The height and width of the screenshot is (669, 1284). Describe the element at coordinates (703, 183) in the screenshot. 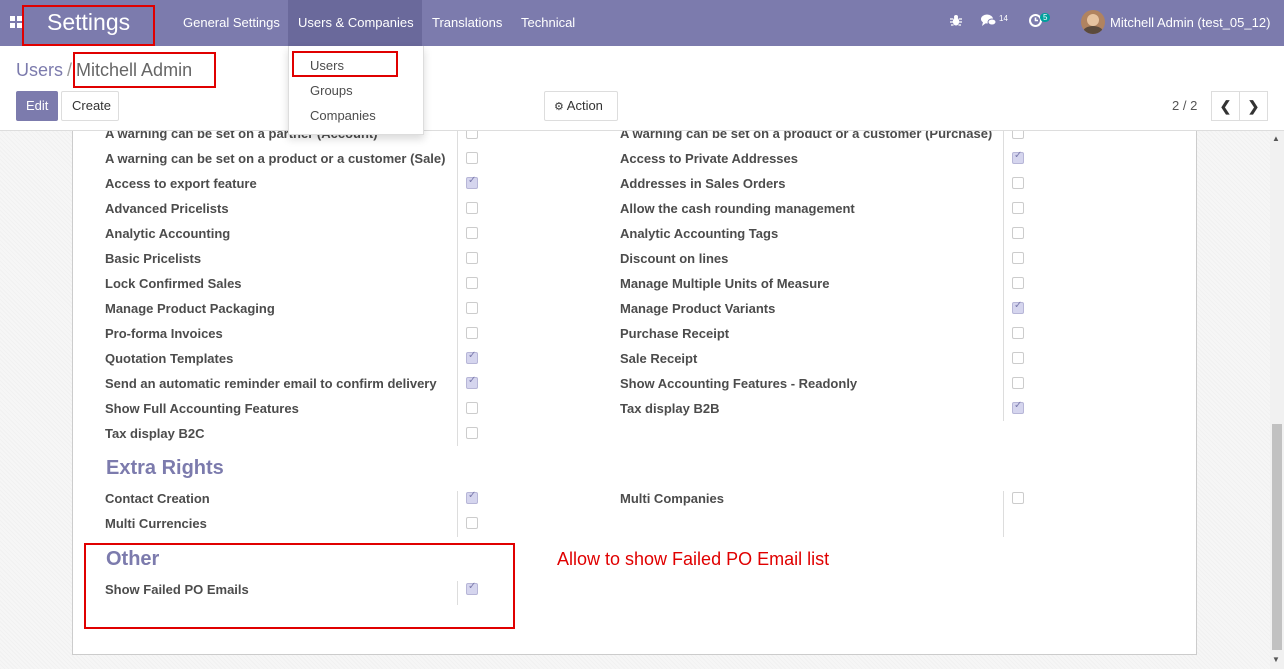

I see `right-label: Addresses in Sales Orders` at that location.